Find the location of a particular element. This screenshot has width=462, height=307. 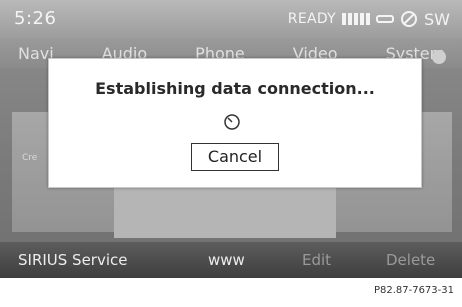

loading-spinner-icon is located at coordinates (232, 122).